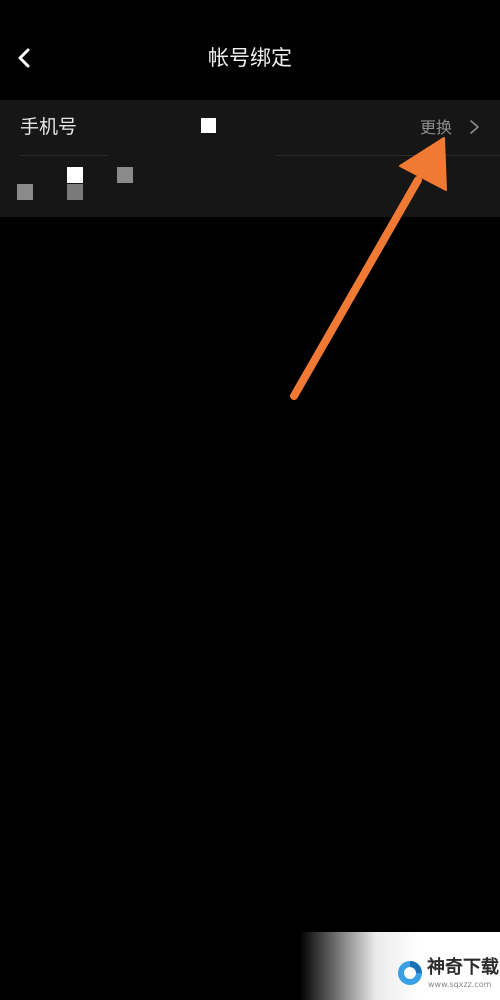 The image size is (500, 1000). I want to click on chevron-right-icon, so click(474, 127).